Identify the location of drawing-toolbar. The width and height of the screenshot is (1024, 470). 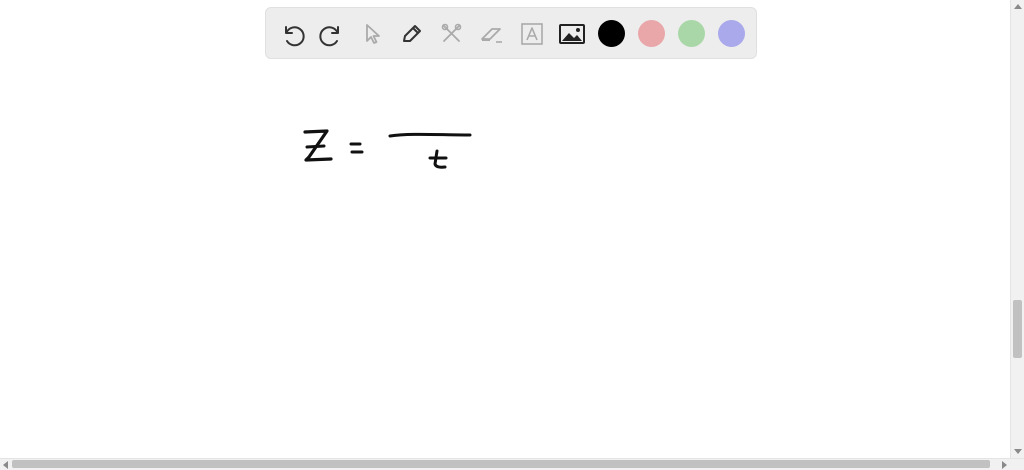
(511, 33).